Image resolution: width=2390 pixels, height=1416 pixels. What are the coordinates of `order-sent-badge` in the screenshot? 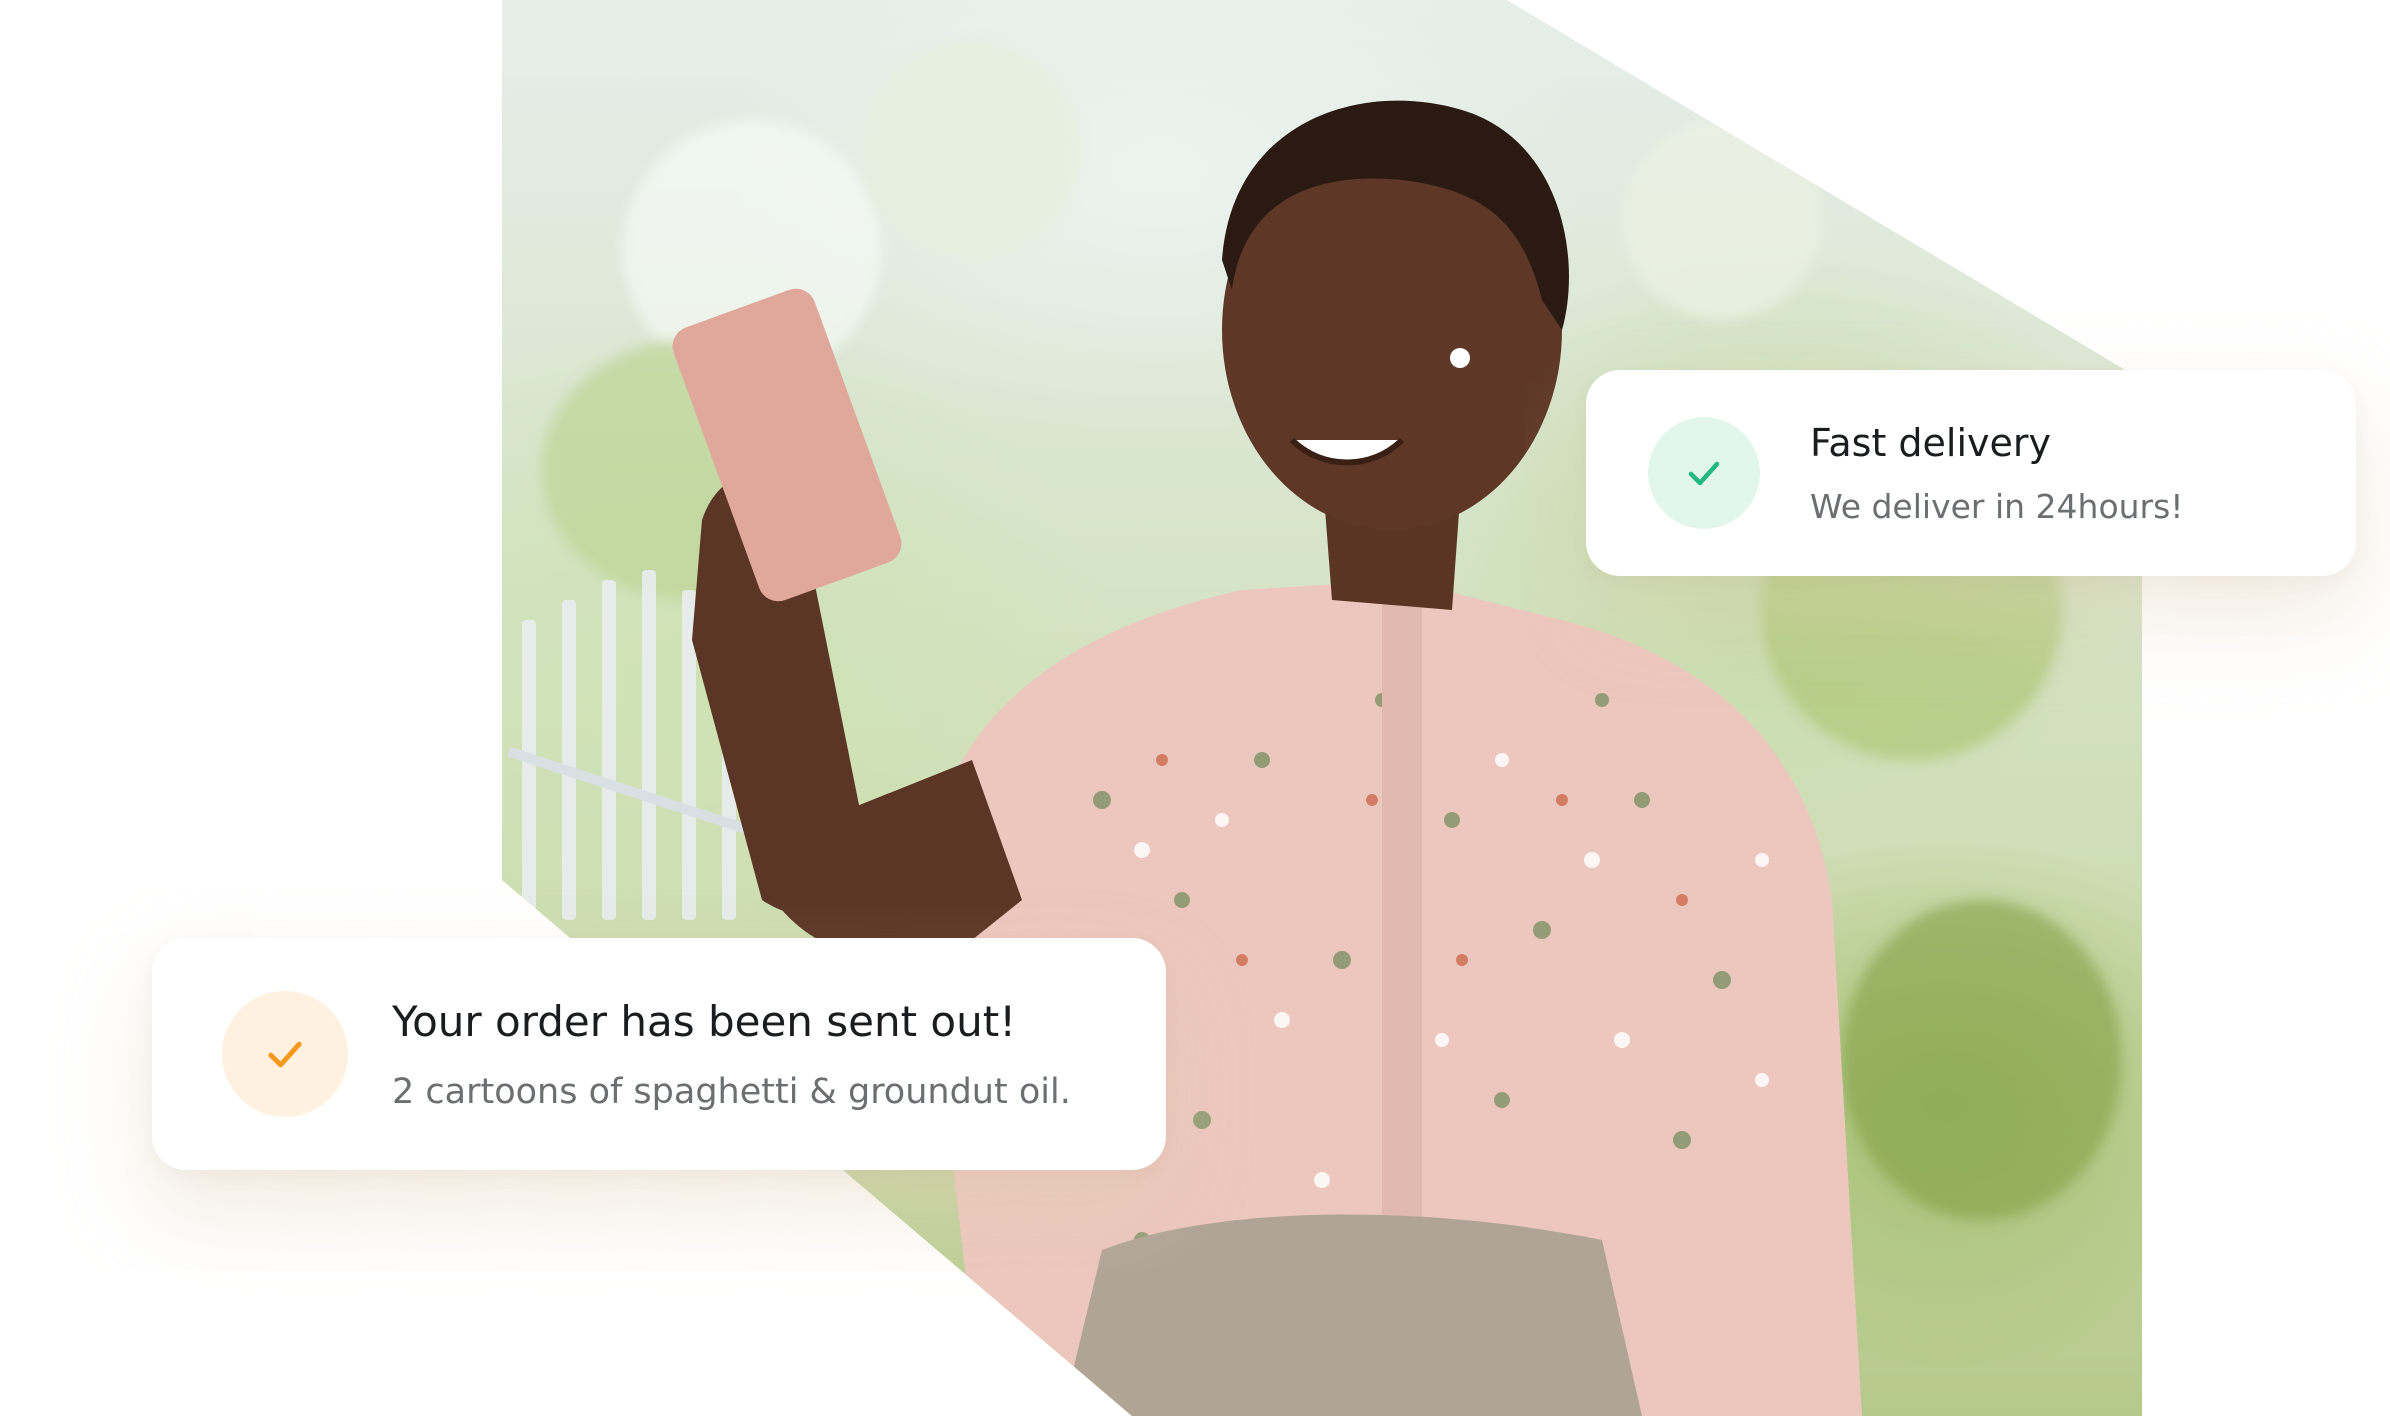 It's located at (285, 1054).